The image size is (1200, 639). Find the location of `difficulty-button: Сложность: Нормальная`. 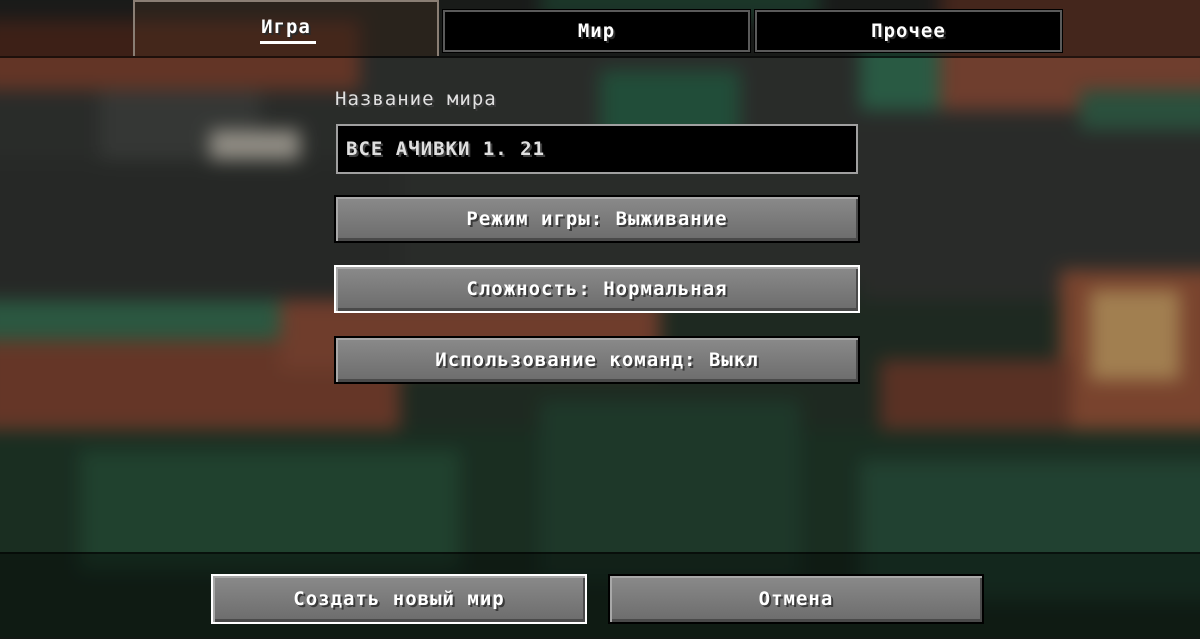

difficulty-button: Сложность: Нормальная is located at coordinates (597, 289).